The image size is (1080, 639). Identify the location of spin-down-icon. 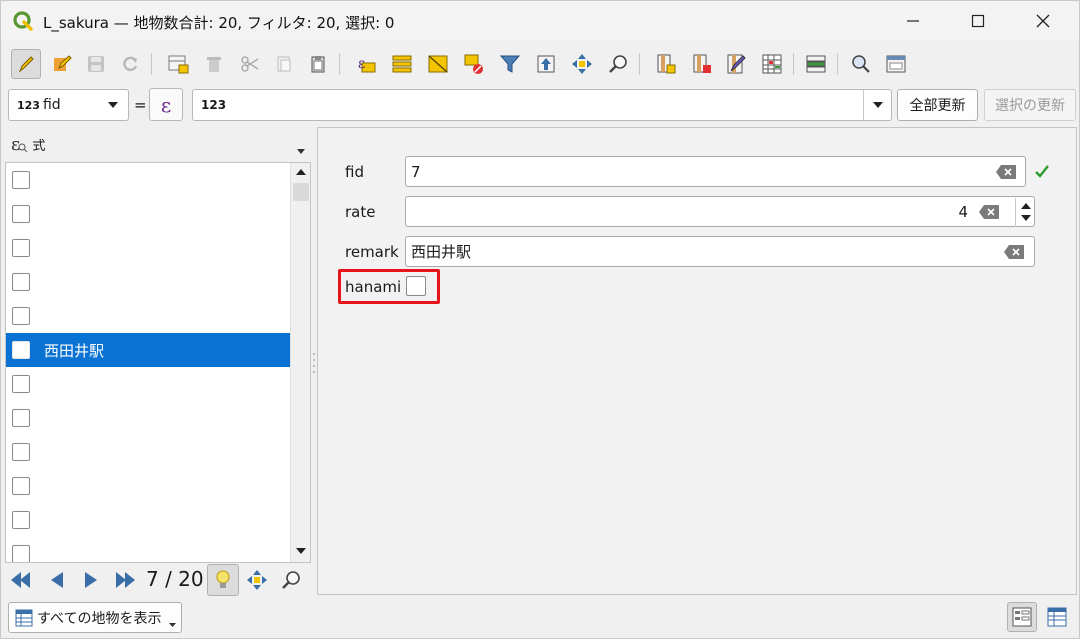
(1026, 218).